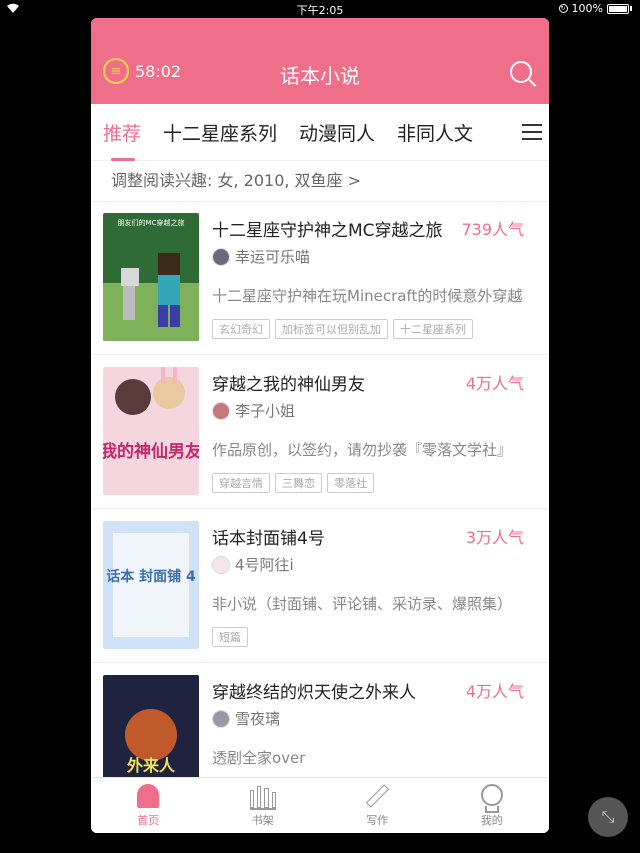 This screenshot has width=640, height=853. What do you see at coordinates (262, 797) in the screenshot?
I see `bookshelf-icon` at bounding box center [262, 797].